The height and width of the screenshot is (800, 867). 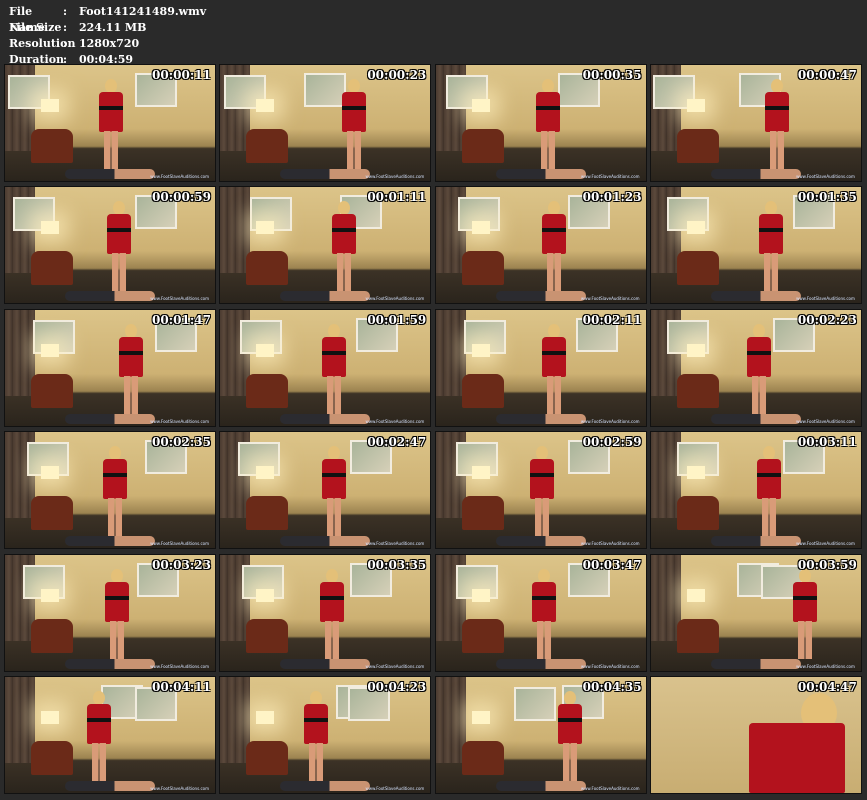 What do you see at coordinates (181, 564) in the screenshot?
I see `thumbnail-timestamp: 00:03:23` at bounding box center [181, 564].